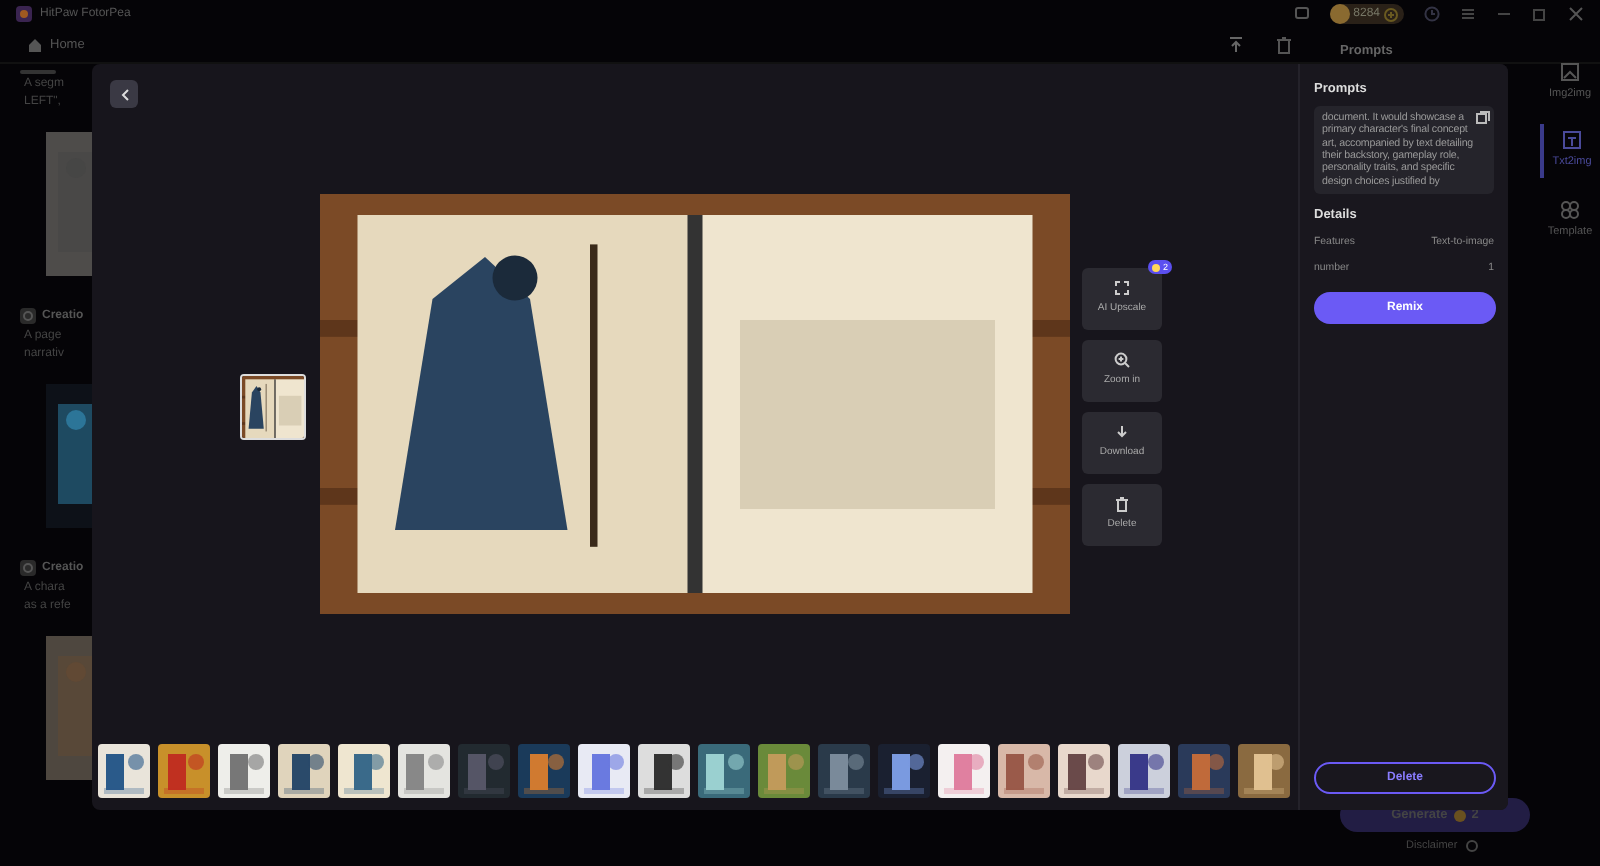 The image size is (1600, 866). I want to click on image-icon, so click(1570, 72).